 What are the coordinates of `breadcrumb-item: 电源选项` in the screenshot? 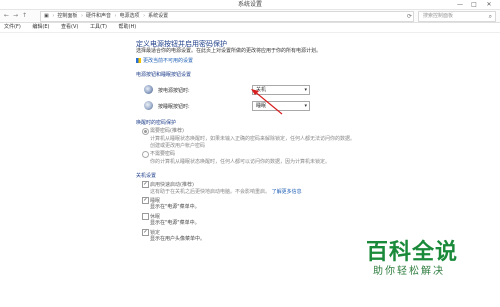 It's located at (130, 16).